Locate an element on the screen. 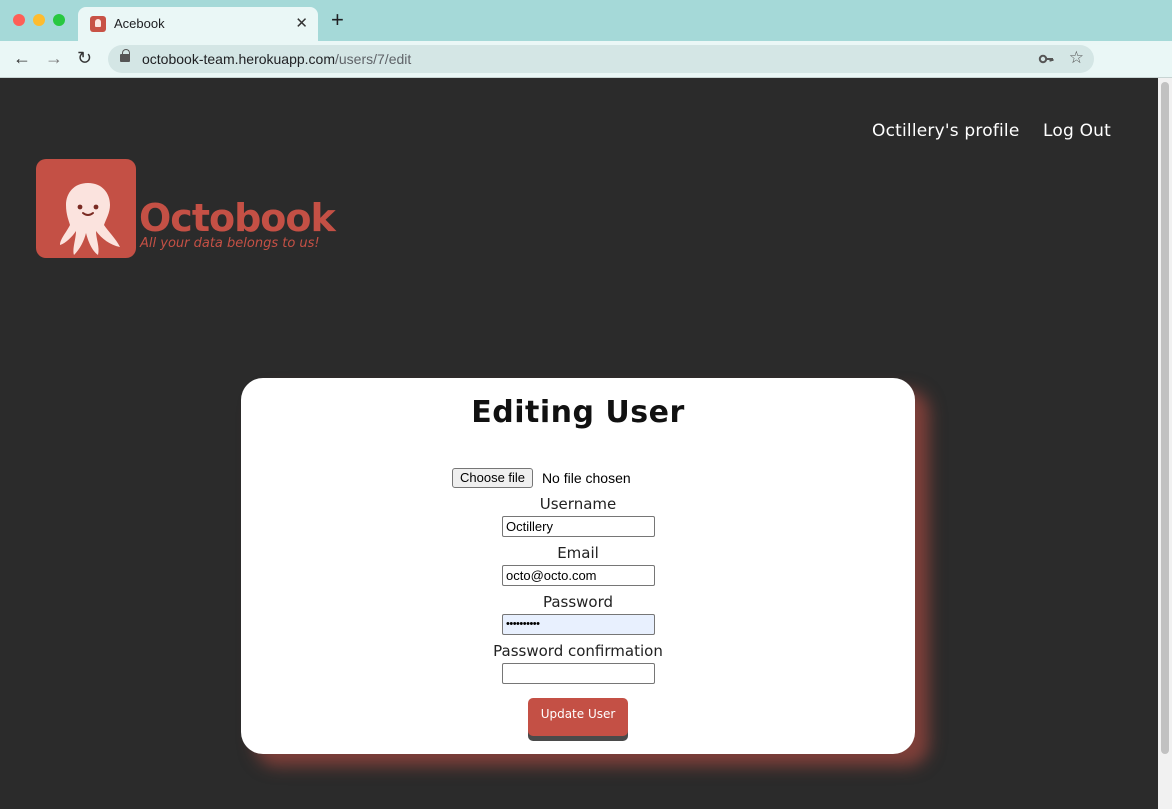 This screenshot has height=809, width=1172. star-icon: ☆ is located at coordinates (1076, 58).